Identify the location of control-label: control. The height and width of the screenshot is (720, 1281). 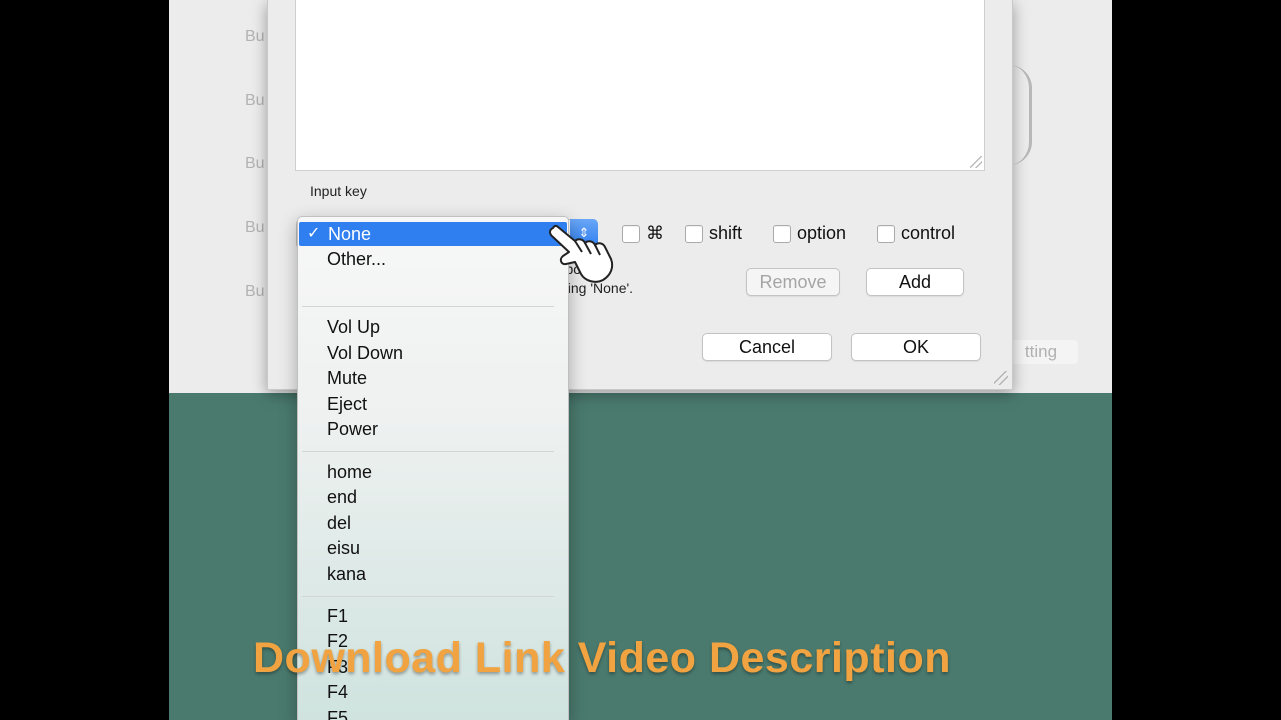
(928, 233).